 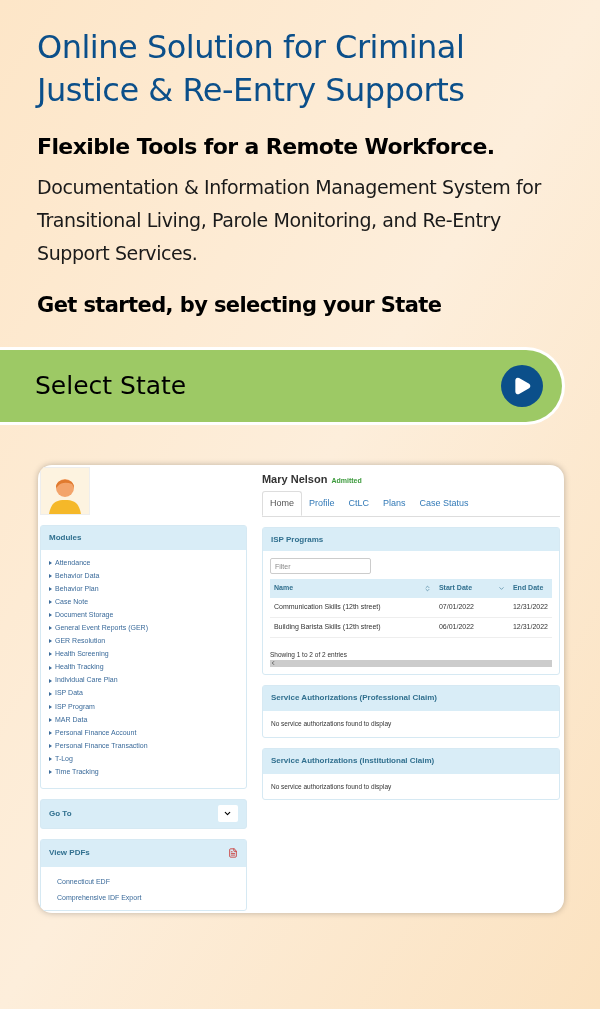 I want to click on tab: Case Status, so click(x=444, y=503).